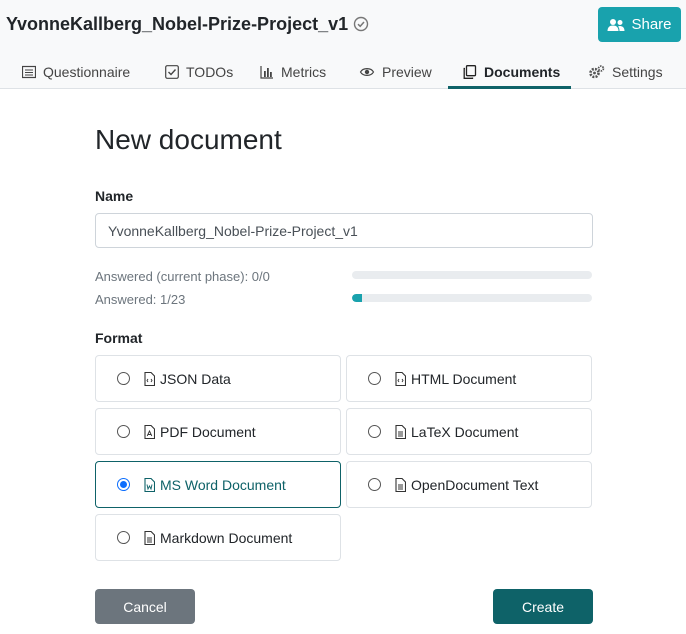  Describe the element at coordinates (119, 338) in the screenshot. I see `format-label: Format` at that location.